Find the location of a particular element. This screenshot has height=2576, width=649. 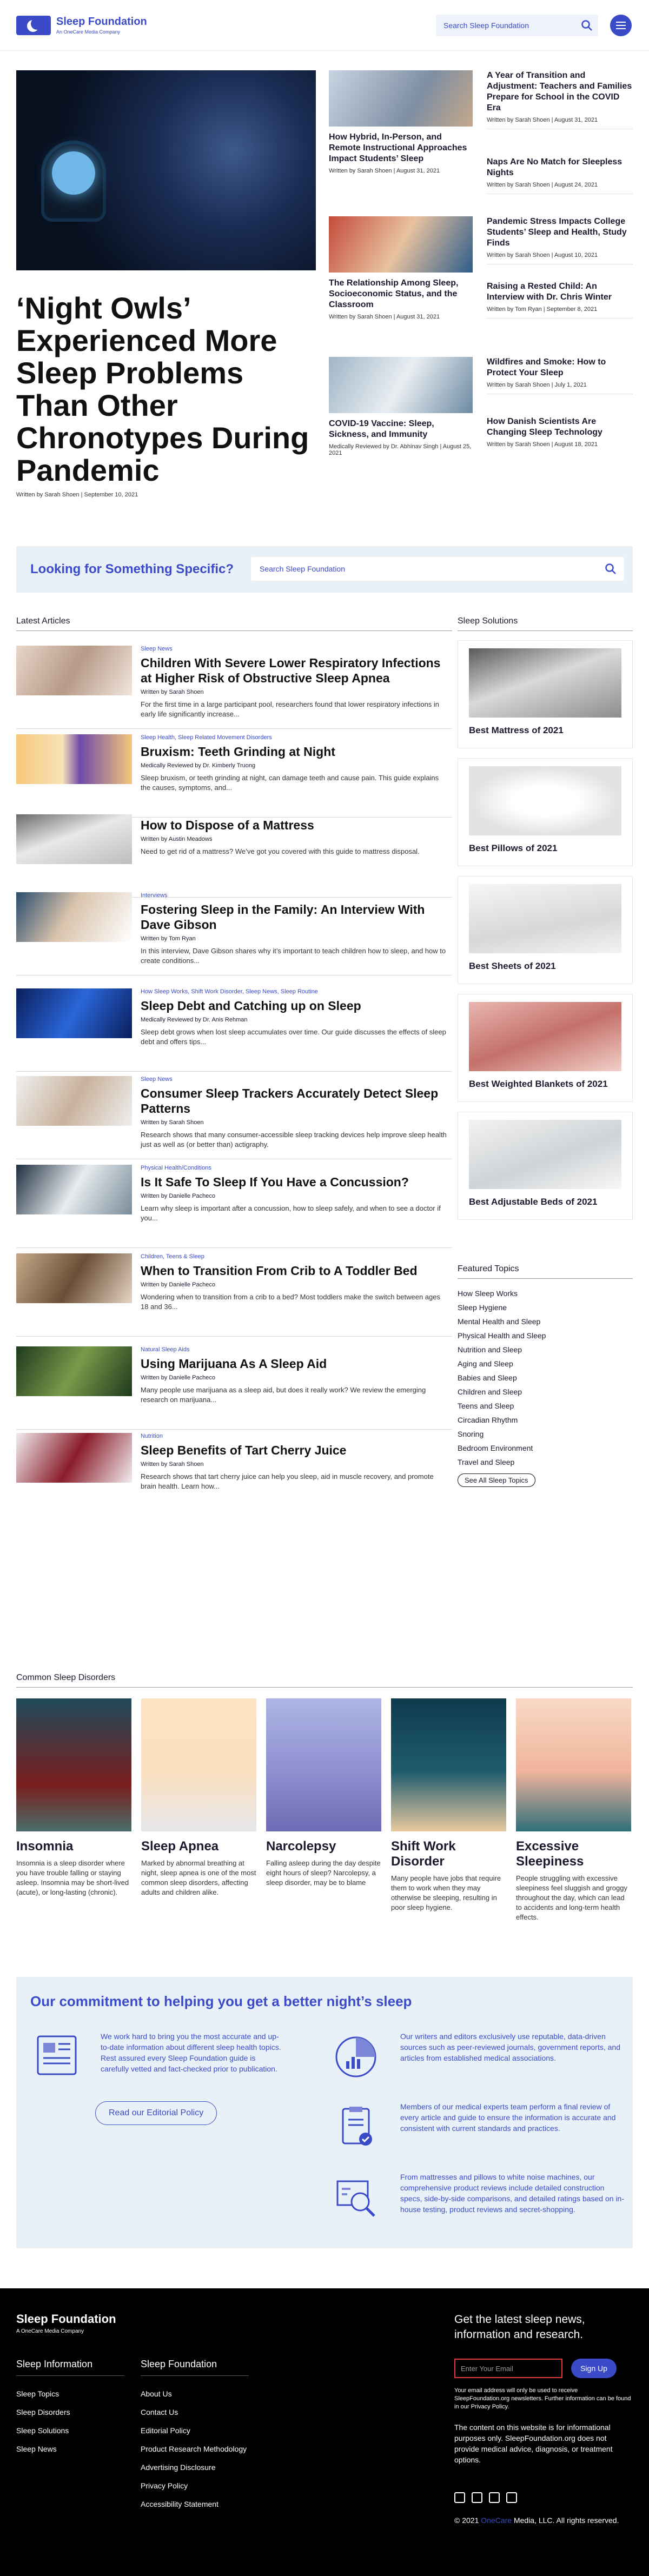

solution-card: Best Weighted Blankets of 2021 is located at coordinates (546, 1048).